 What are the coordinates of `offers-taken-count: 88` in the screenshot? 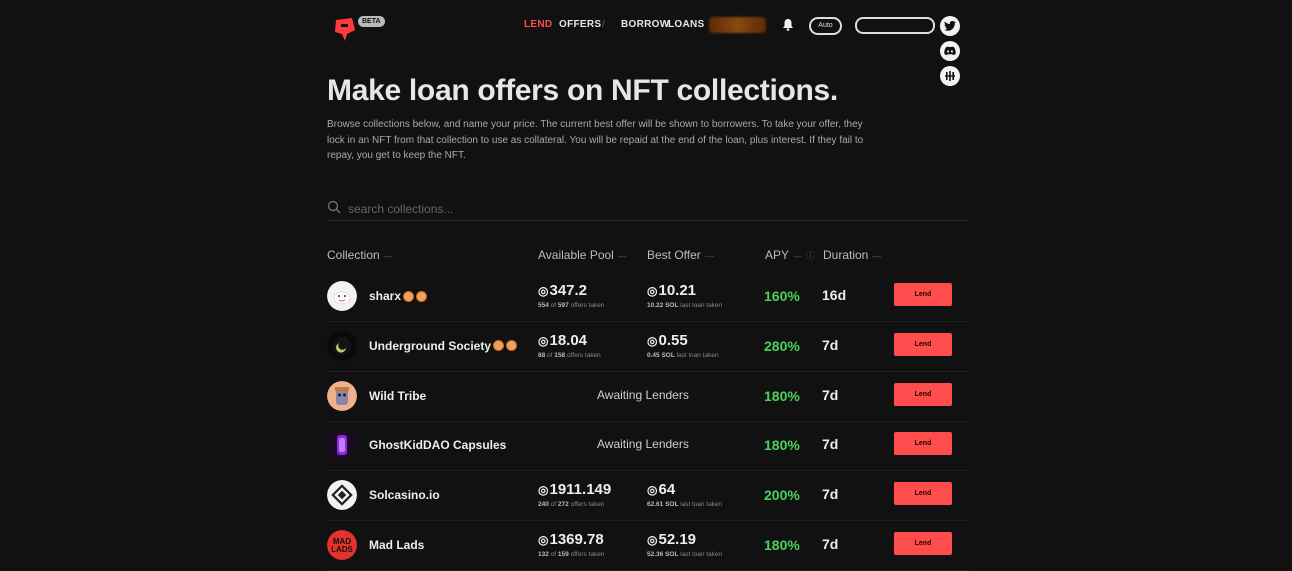 It's located at (542, 355).